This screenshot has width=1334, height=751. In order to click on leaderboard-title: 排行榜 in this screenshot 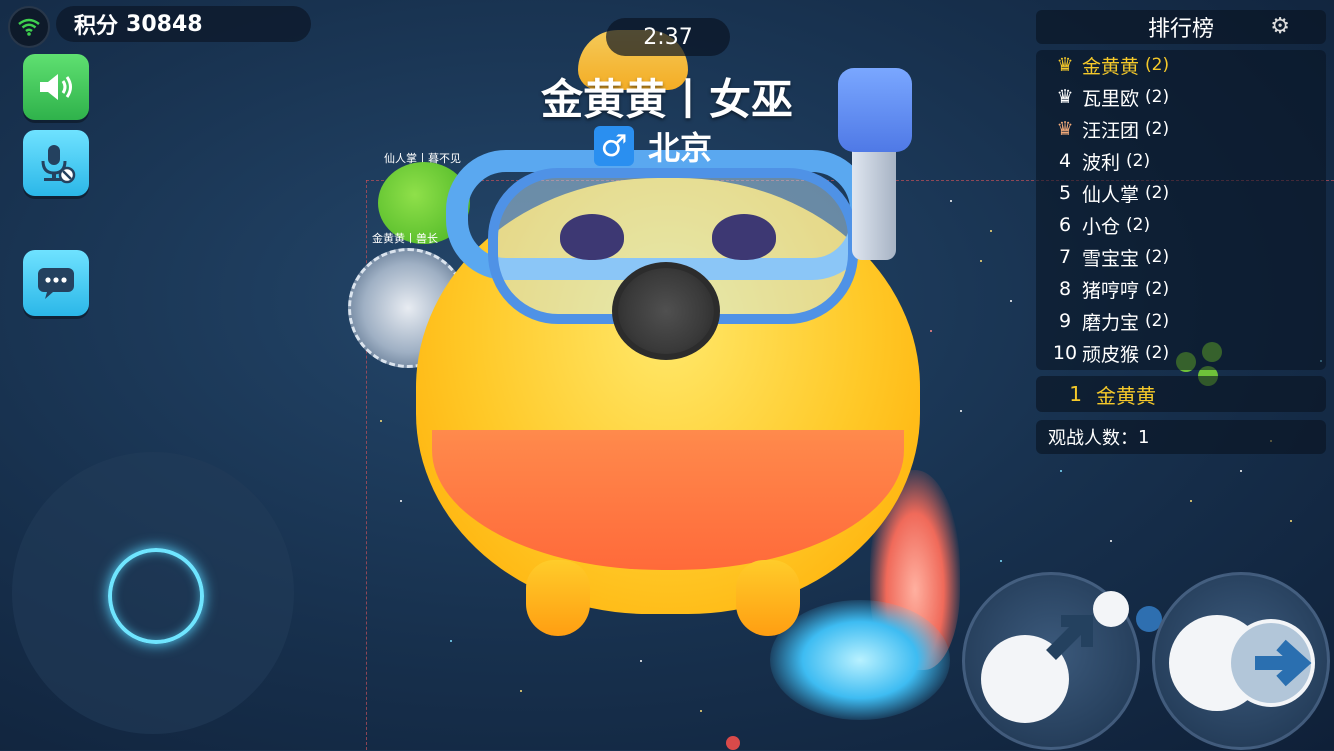, I will do `click(1180, 29)`.